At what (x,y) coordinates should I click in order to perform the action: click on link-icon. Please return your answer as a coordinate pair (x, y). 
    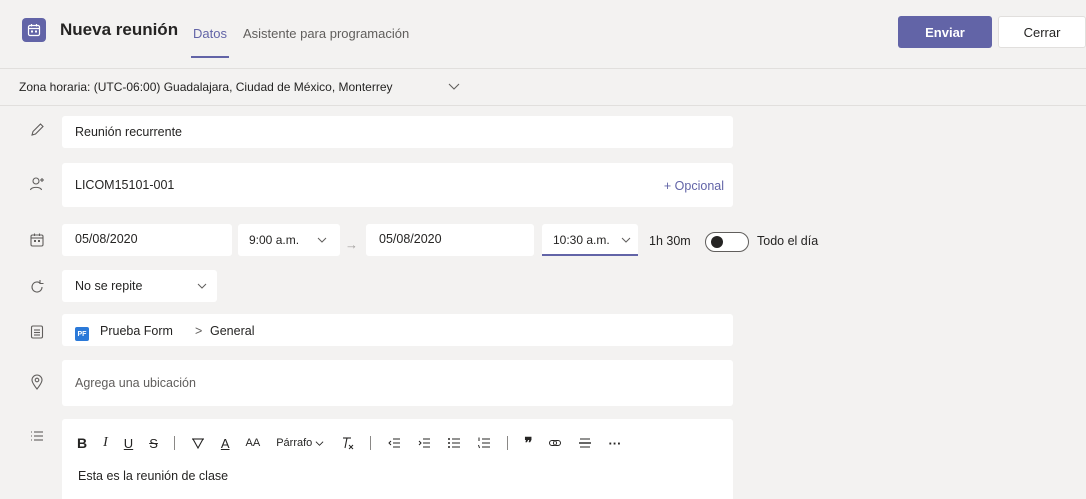
    Looking at the image, I should click on (555, 443).